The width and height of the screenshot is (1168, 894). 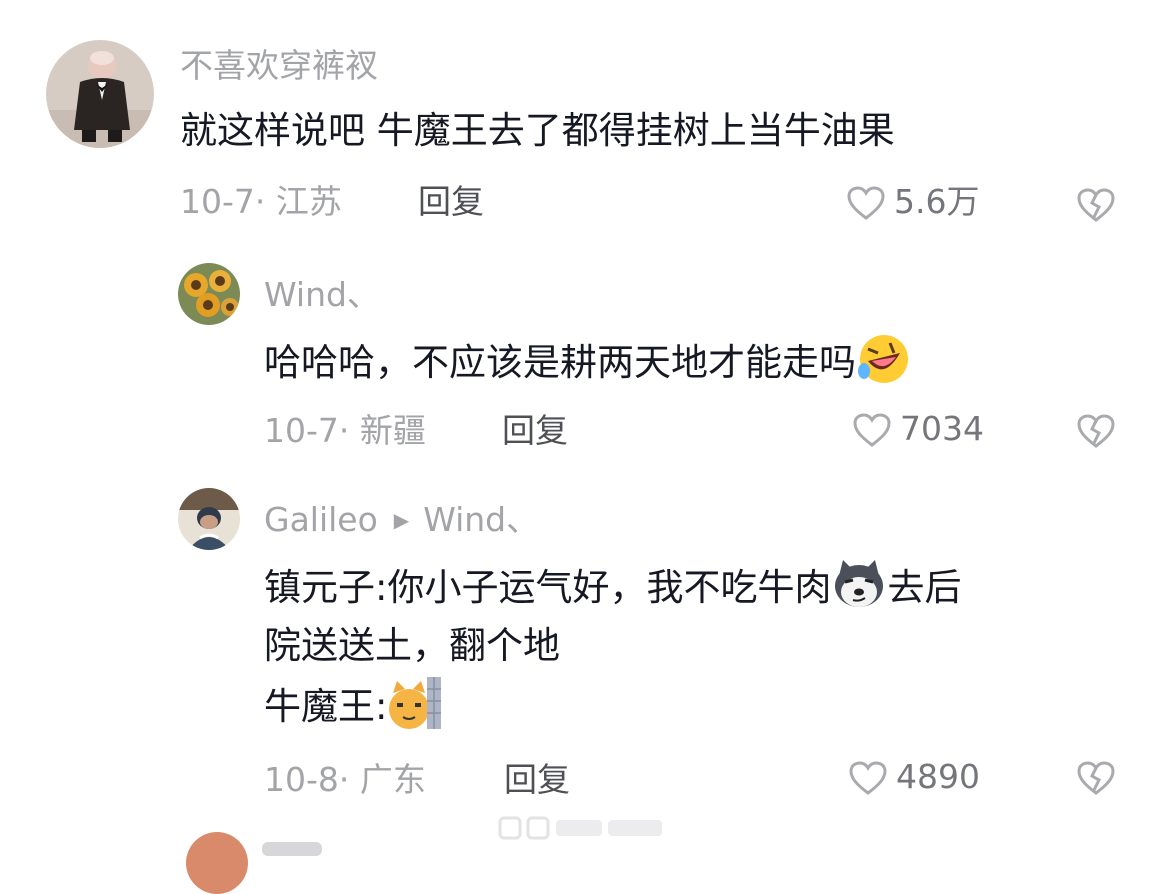 What do you see at coordinates (217, 863) in the screenshot?
I see `next-comment-avatar` at bounding box center [217, 863].